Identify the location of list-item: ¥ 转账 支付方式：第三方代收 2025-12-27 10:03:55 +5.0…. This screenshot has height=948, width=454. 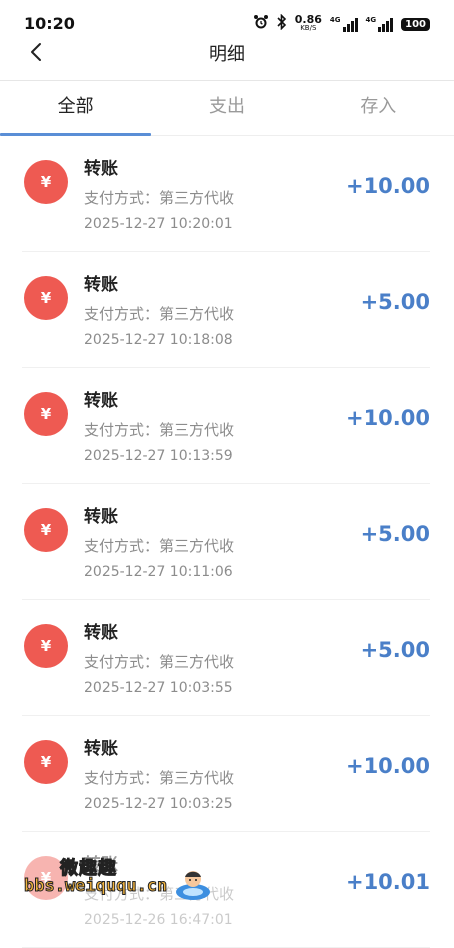
(226, 658).